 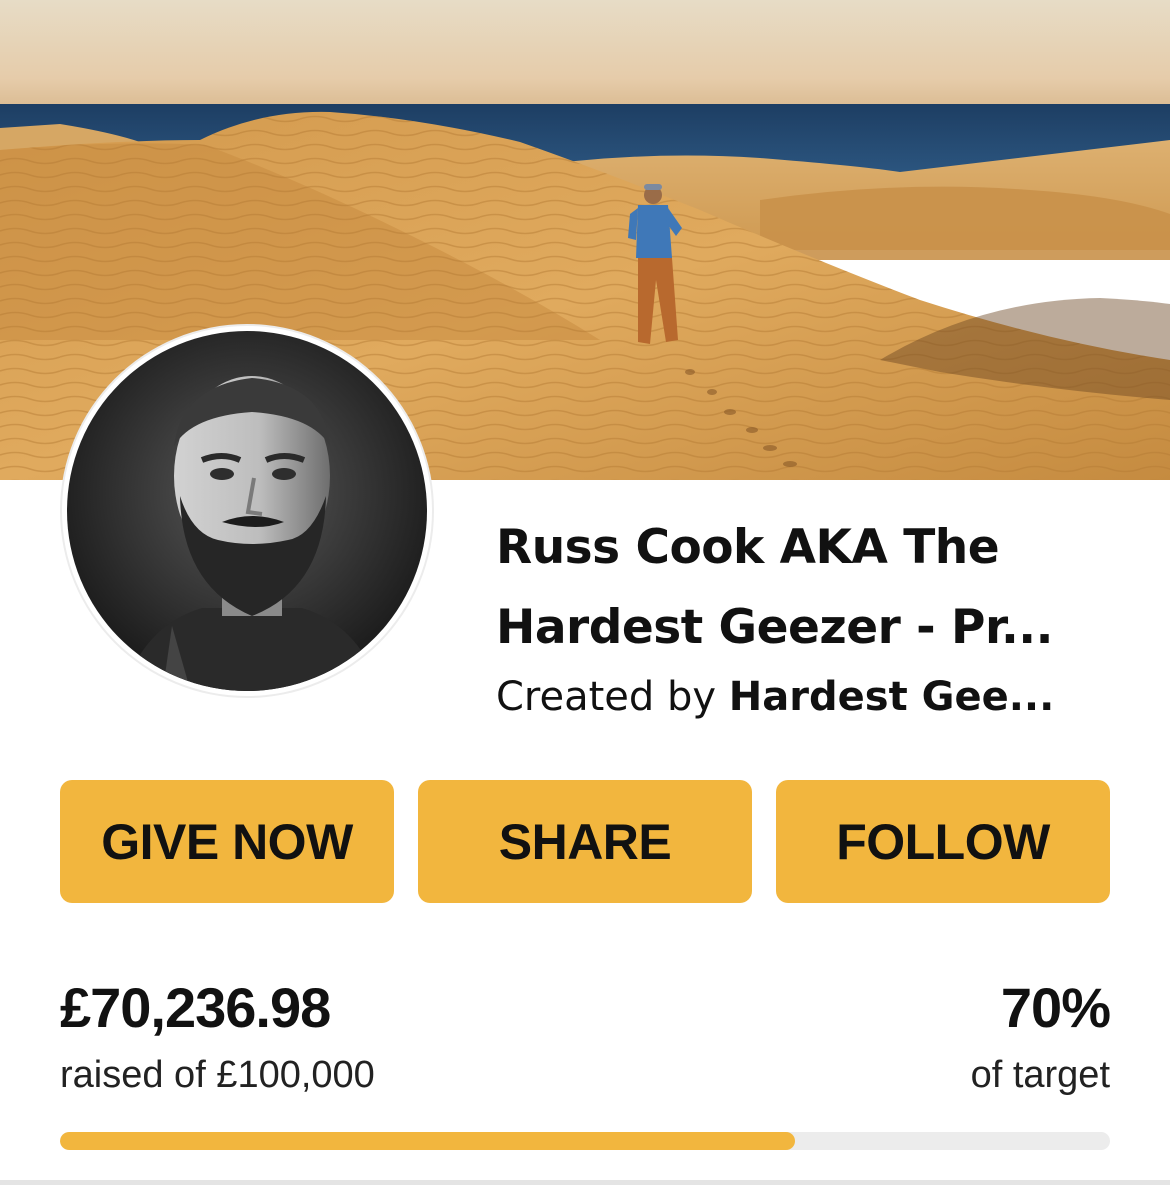 I want to click on progress-bar-track, so click(x=585, y=1141).